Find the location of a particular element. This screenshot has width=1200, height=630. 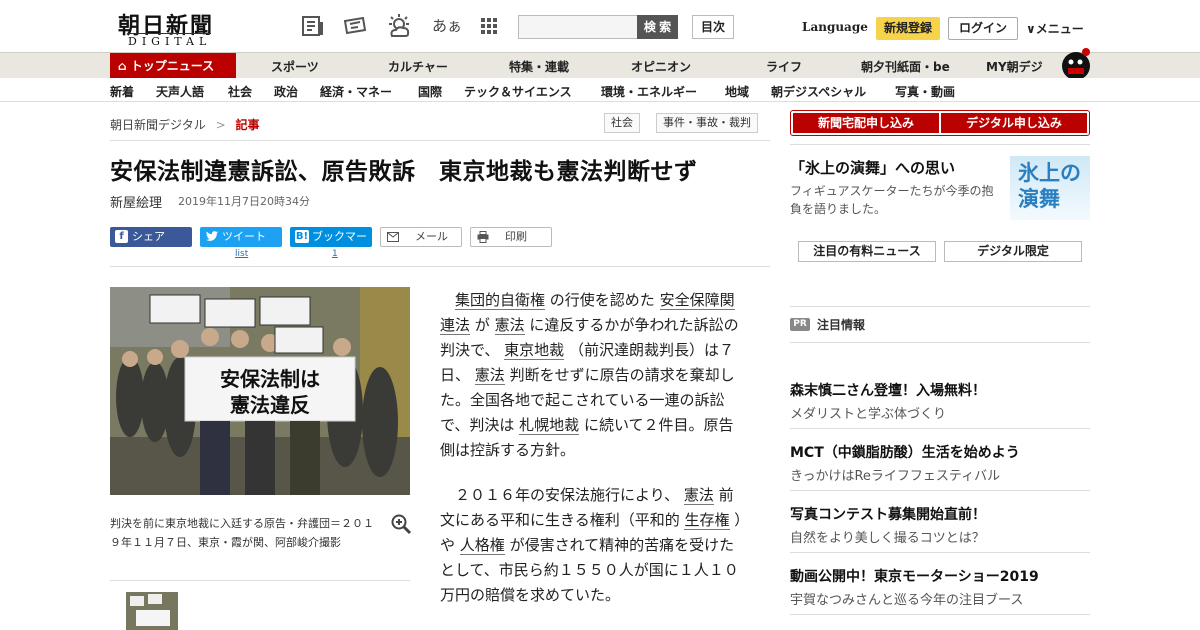

subscribe-paper-button: 新聞宅配申し込み is located at coordinates (866, 123).